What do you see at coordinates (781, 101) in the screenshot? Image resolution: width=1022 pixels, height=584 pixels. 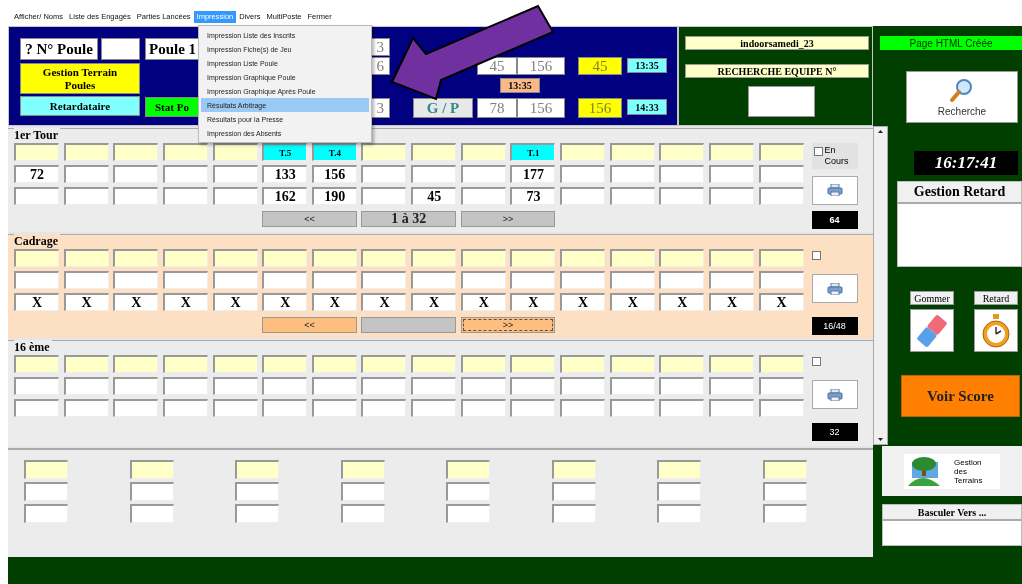 I see `team-number-field` at bounding box center [781, 101].